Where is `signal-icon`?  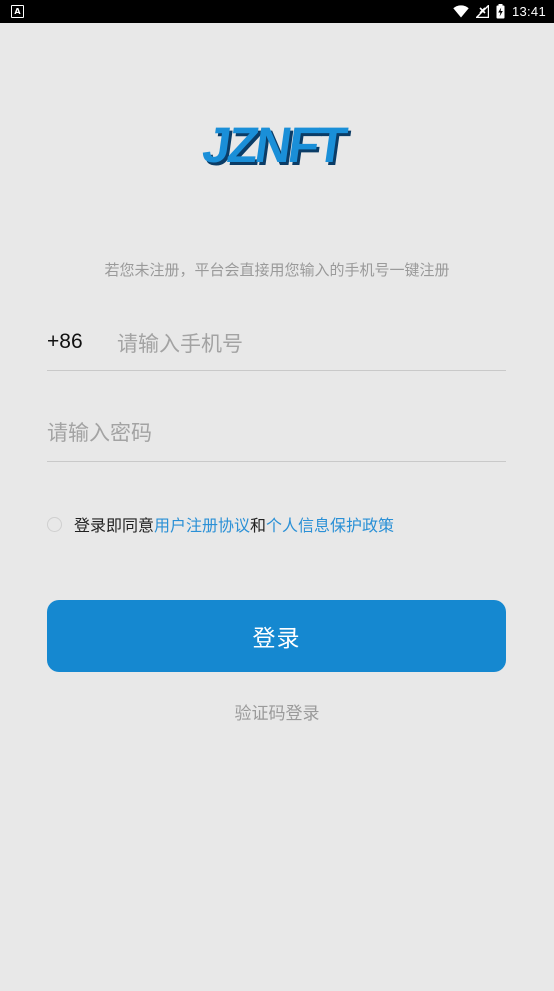 signal-icon is located at coordinates (482, 11).